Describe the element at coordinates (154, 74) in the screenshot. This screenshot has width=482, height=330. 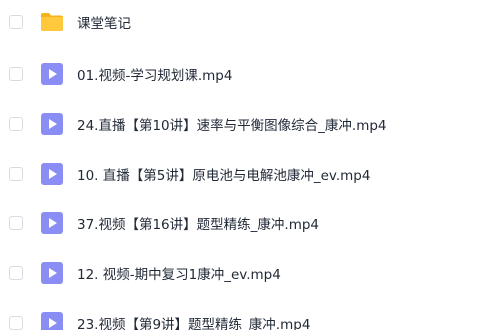
I see `file-name: 01.视频-学习规划课.mp4` at that location.